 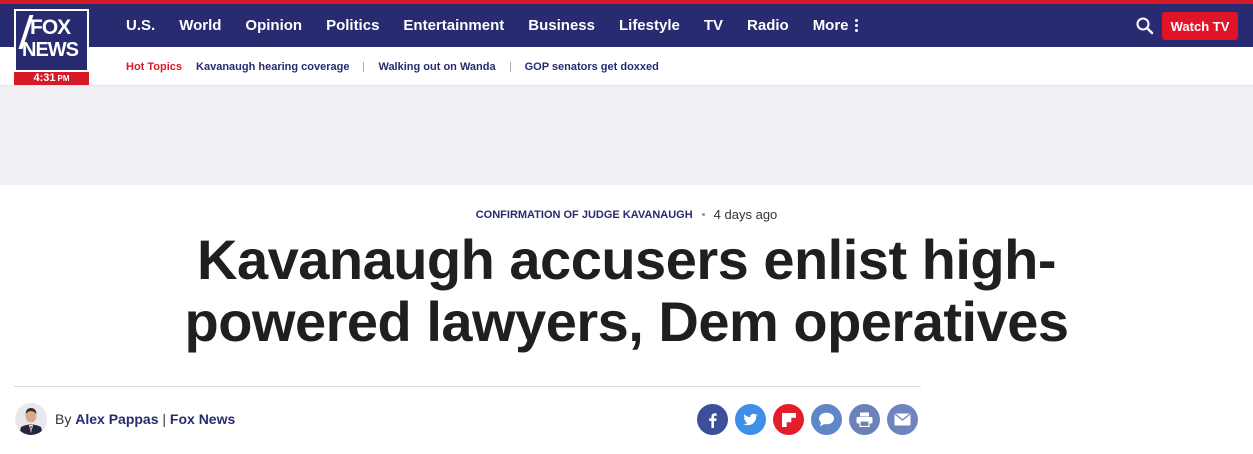 What do you see at coordinates (830, 25) in the screenshot?
I see `nav-more-label: More` at bounding box center [830, 25].